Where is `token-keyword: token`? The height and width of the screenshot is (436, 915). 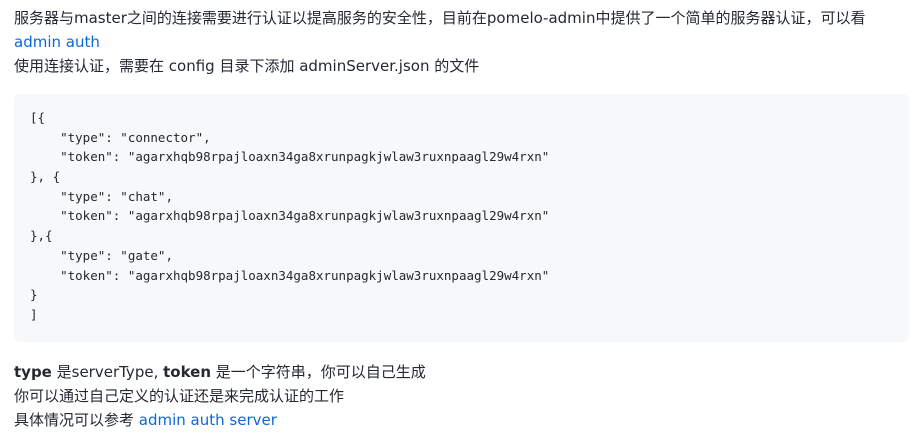 token-keyword: token is located at coordinates (187, 372).